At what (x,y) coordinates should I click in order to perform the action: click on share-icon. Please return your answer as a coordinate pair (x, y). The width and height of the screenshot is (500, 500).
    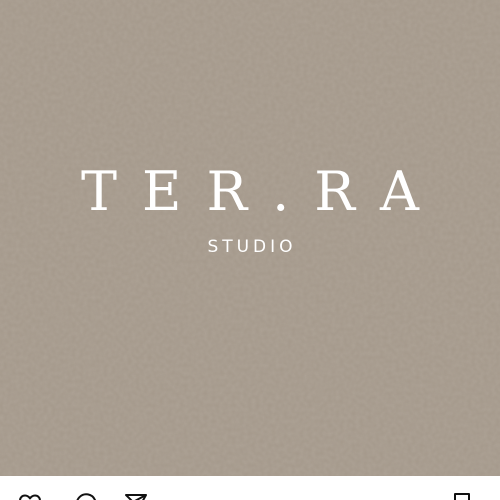
    Looking at the image, I should click on (136, 496).